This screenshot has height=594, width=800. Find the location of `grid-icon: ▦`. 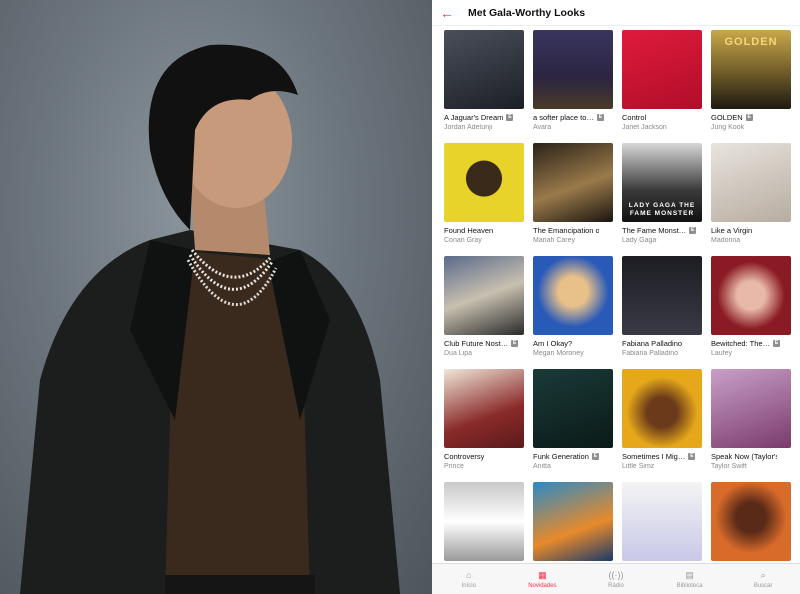

grid-icon: ▦ is located at coordinates (542, 574).